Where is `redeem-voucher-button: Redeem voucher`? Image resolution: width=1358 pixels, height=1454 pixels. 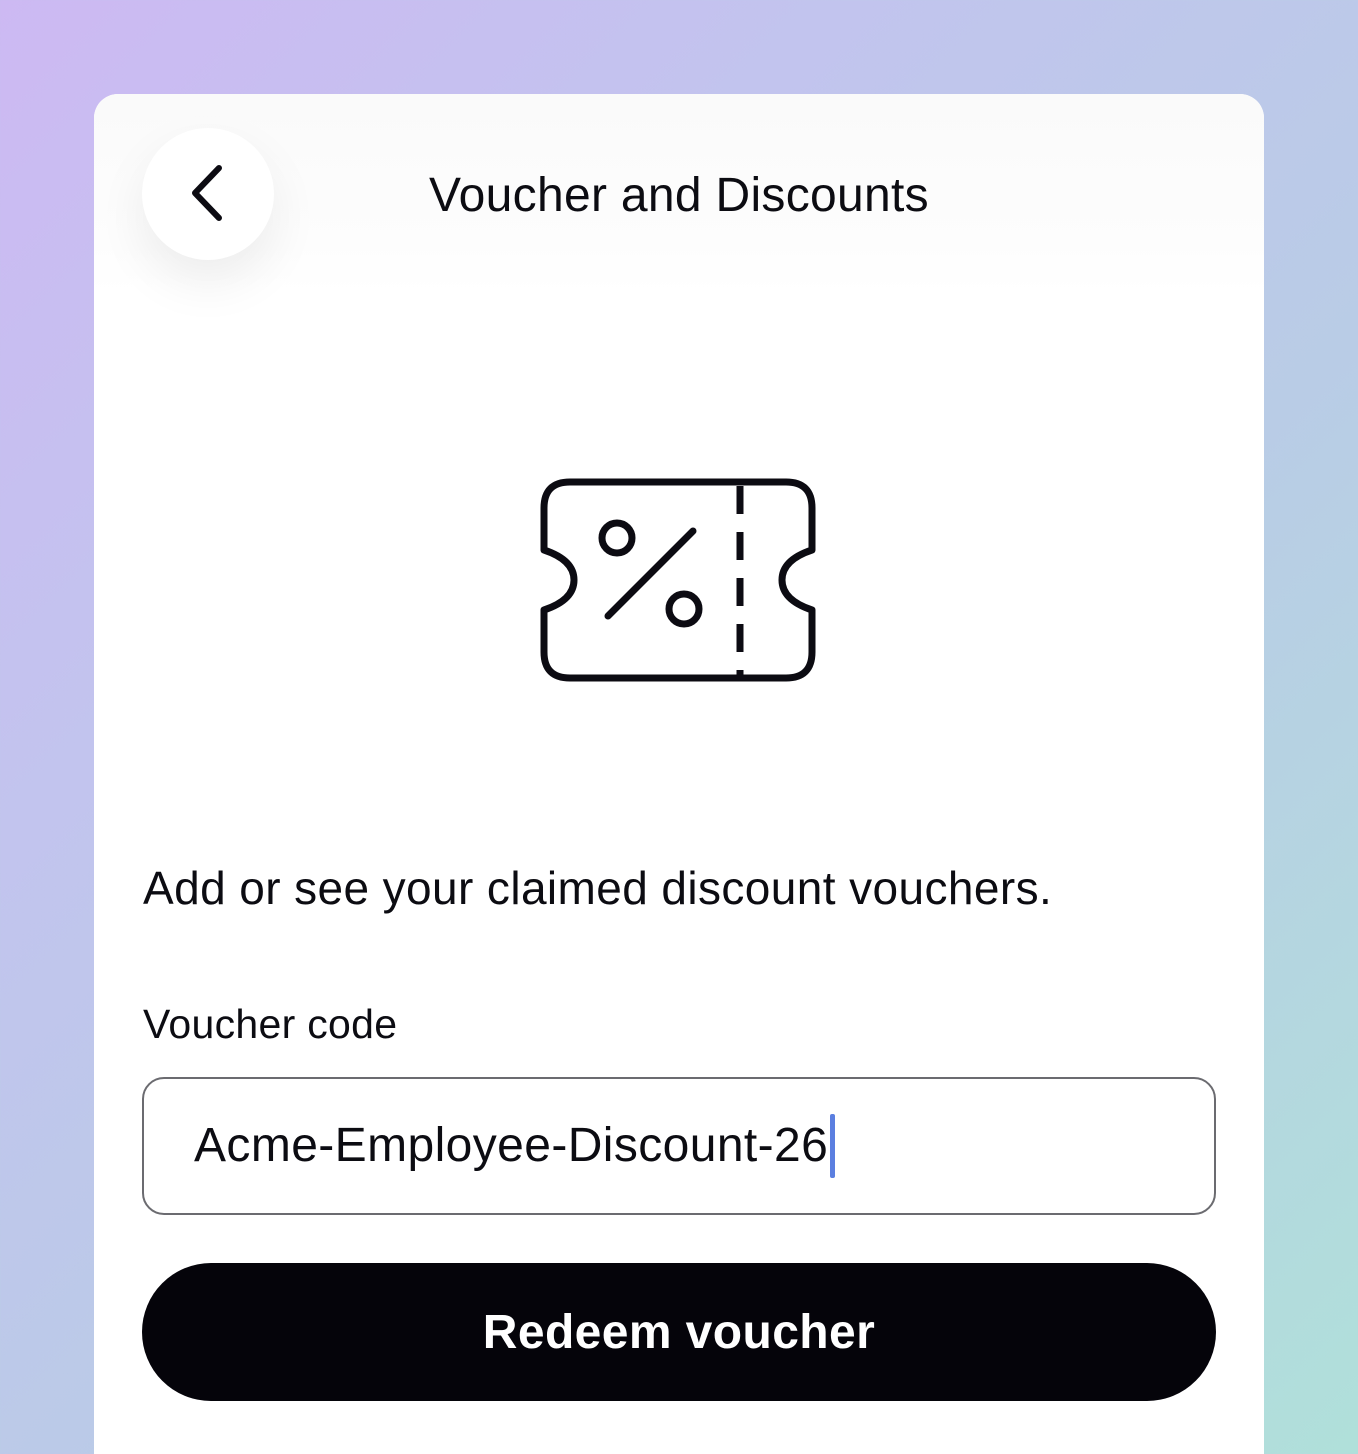
redeem-voucher-button: Redeem voucher is located at coordinates (679, 1332).